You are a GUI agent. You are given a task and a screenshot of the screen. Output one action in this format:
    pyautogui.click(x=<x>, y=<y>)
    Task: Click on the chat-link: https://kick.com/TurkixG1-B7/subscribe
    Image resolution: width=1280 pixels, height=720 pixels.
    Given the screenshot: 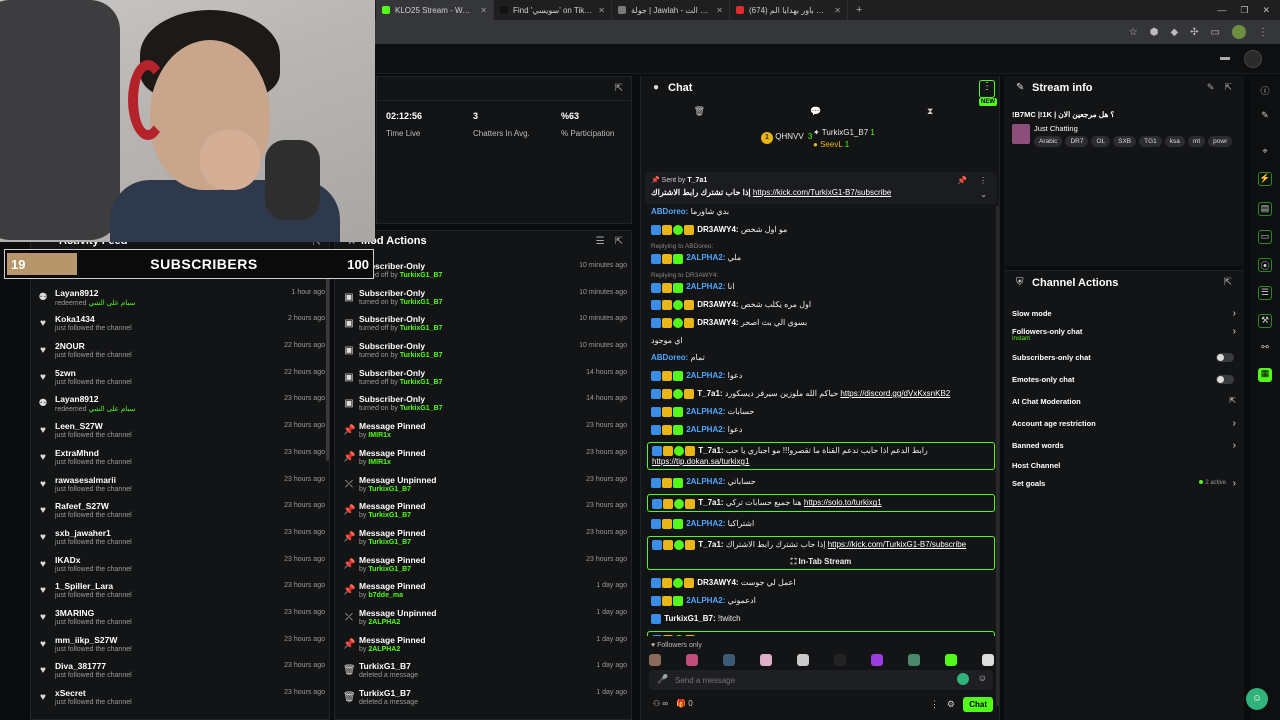 What is the action you would take?
    pyautogui.click(x=897, y=544)
    